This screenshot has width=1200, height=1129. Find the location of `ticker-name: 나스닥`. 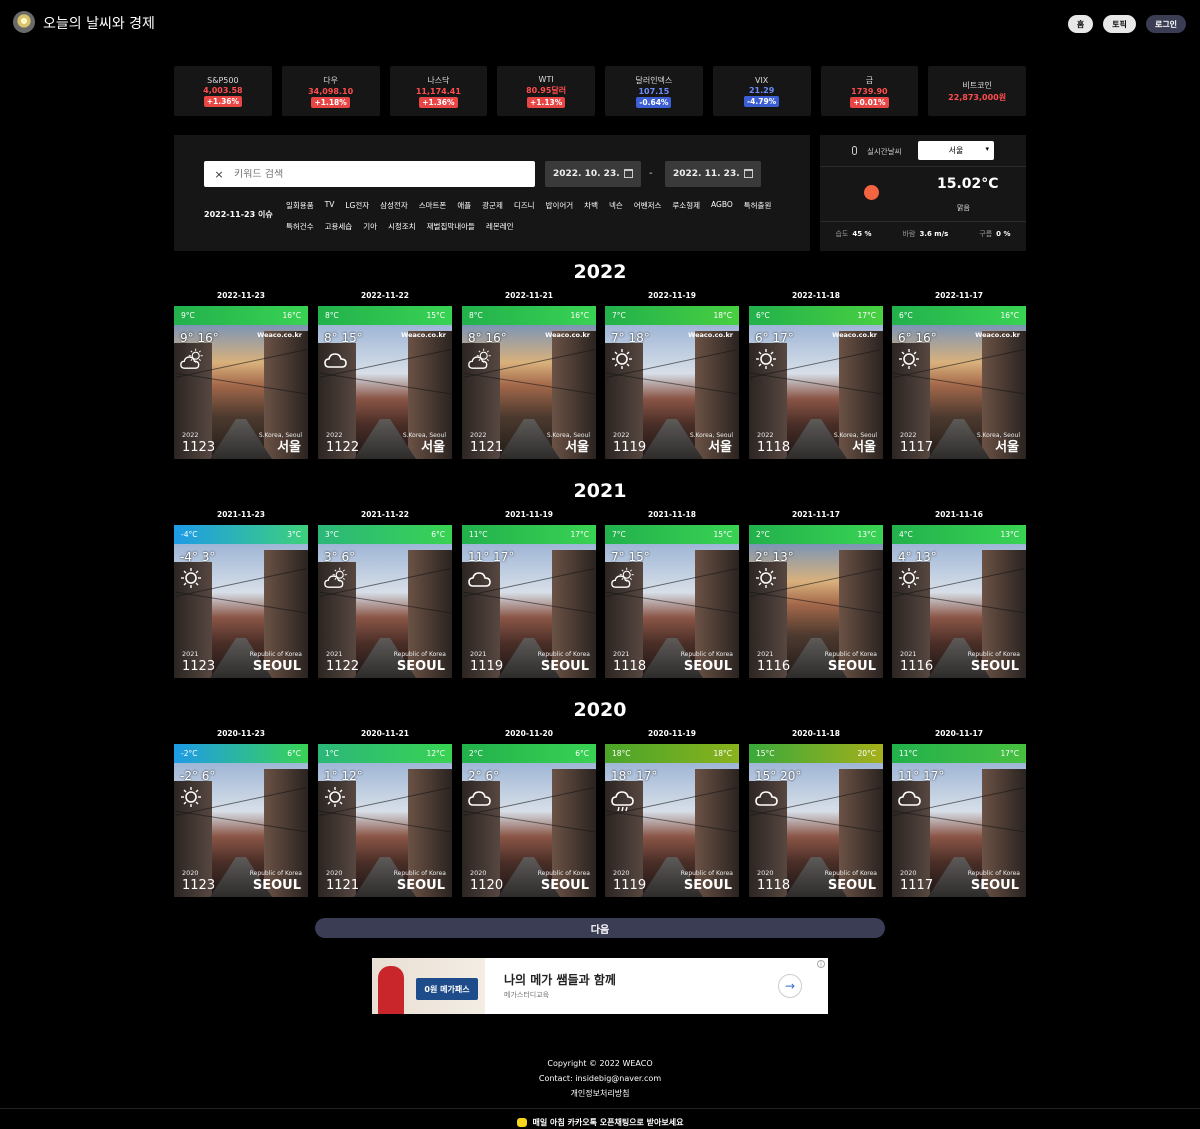

ticker-name: 나스닥 is located at coordinates (438, 80).